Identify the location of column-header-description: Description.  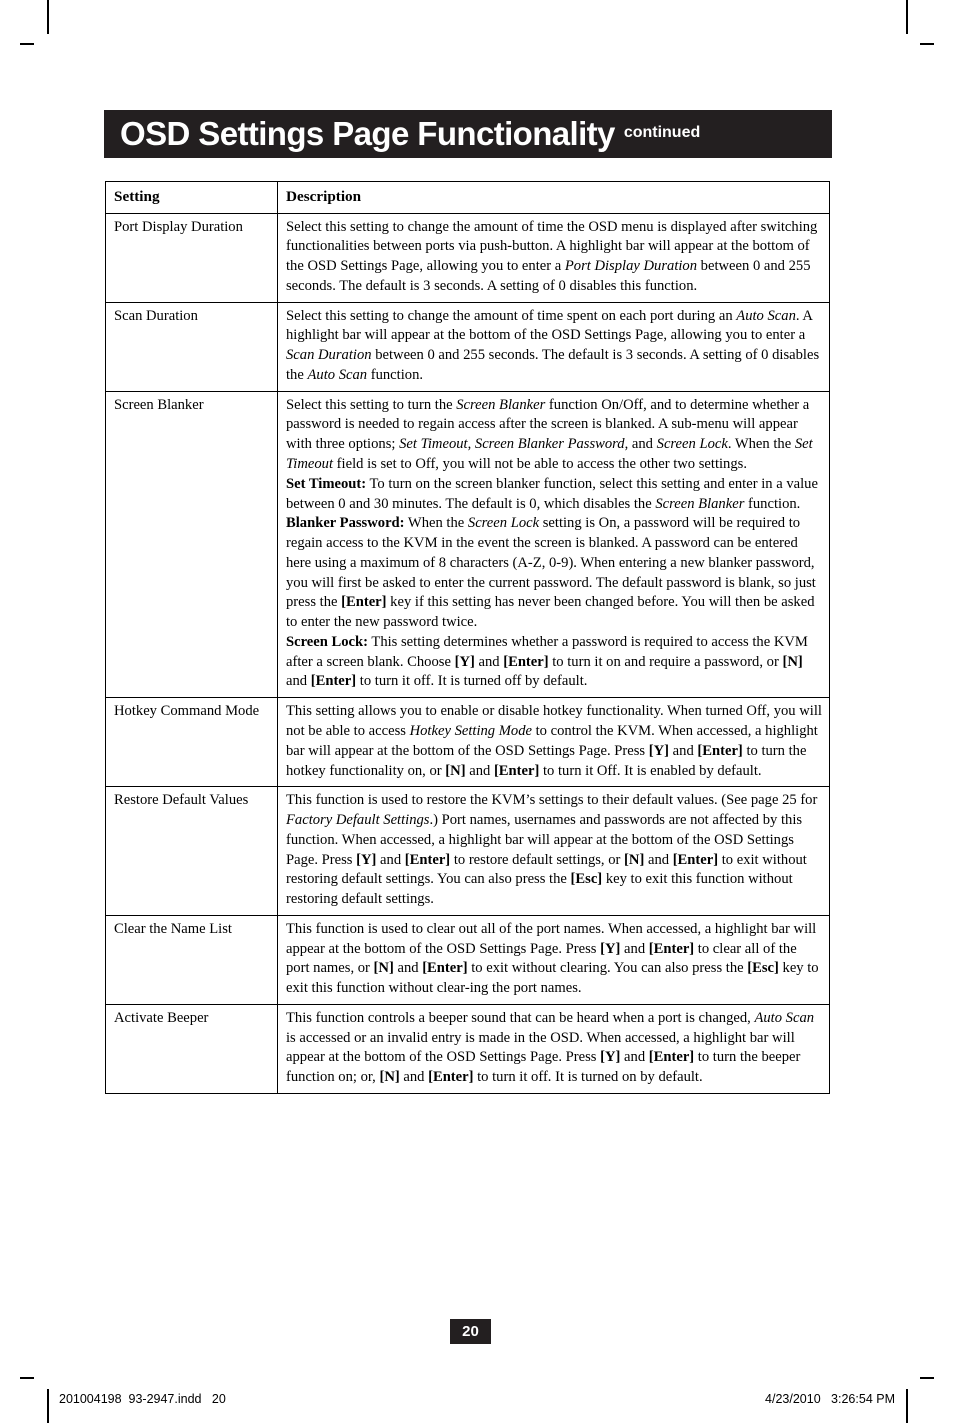
(553, 197).